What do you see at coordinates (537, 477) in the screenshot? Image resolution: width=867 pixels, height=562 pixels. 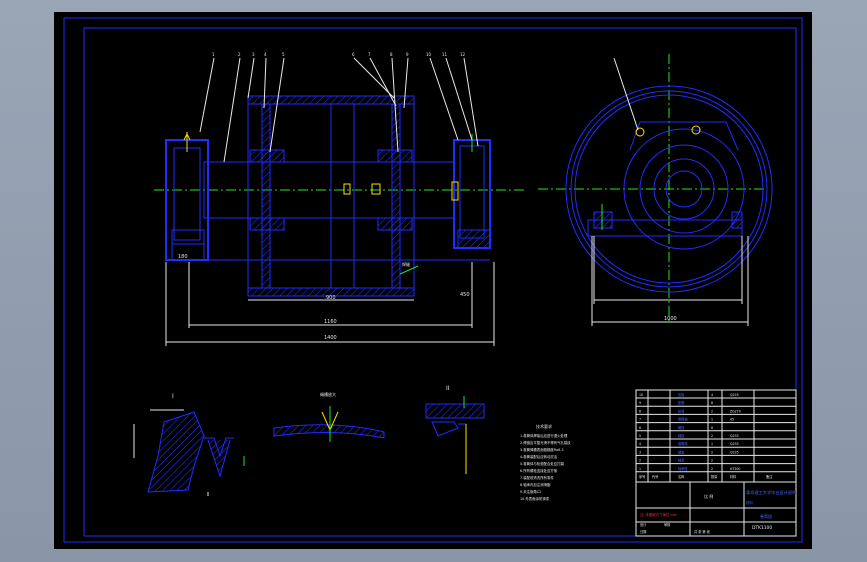 I see `tech-req-7: 7.装配前清洗所有零件` at bounding box center [537, 477].